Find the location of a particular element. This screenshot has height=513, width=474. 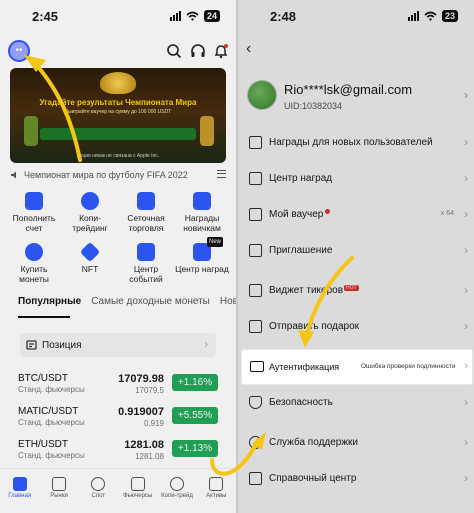

search-icon is located at coordinates (174, 51).